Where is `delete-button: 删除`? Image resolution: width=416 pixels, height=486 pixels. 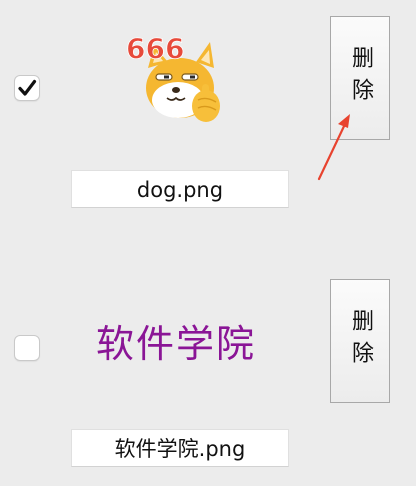
delete-button: 删除 is located at coordinates (360, 341).